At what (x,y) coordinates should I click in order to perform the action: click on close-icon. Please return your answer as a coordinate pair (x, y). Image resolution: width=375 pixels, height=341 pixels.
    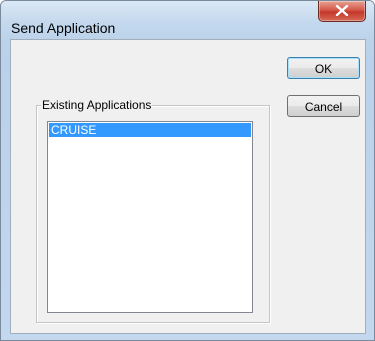
    Looking at the image, I should click on (342, 10).